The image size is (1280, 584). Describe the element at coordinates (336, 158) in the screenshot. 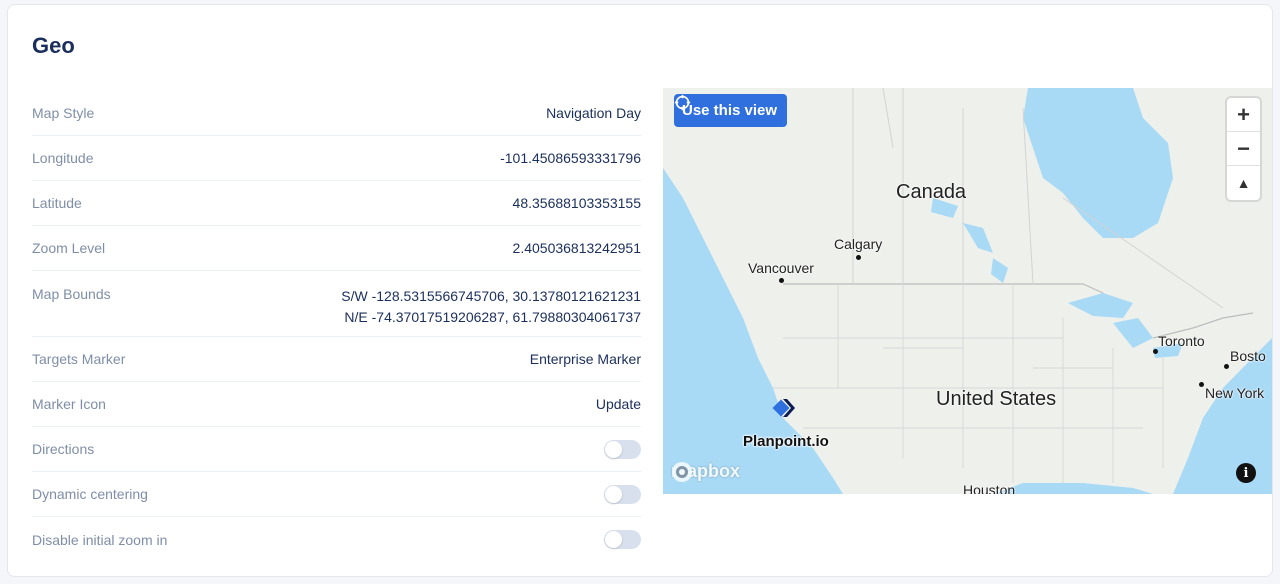

I see `property-row-longitude: Longitude -101.45086593331796` at that location.